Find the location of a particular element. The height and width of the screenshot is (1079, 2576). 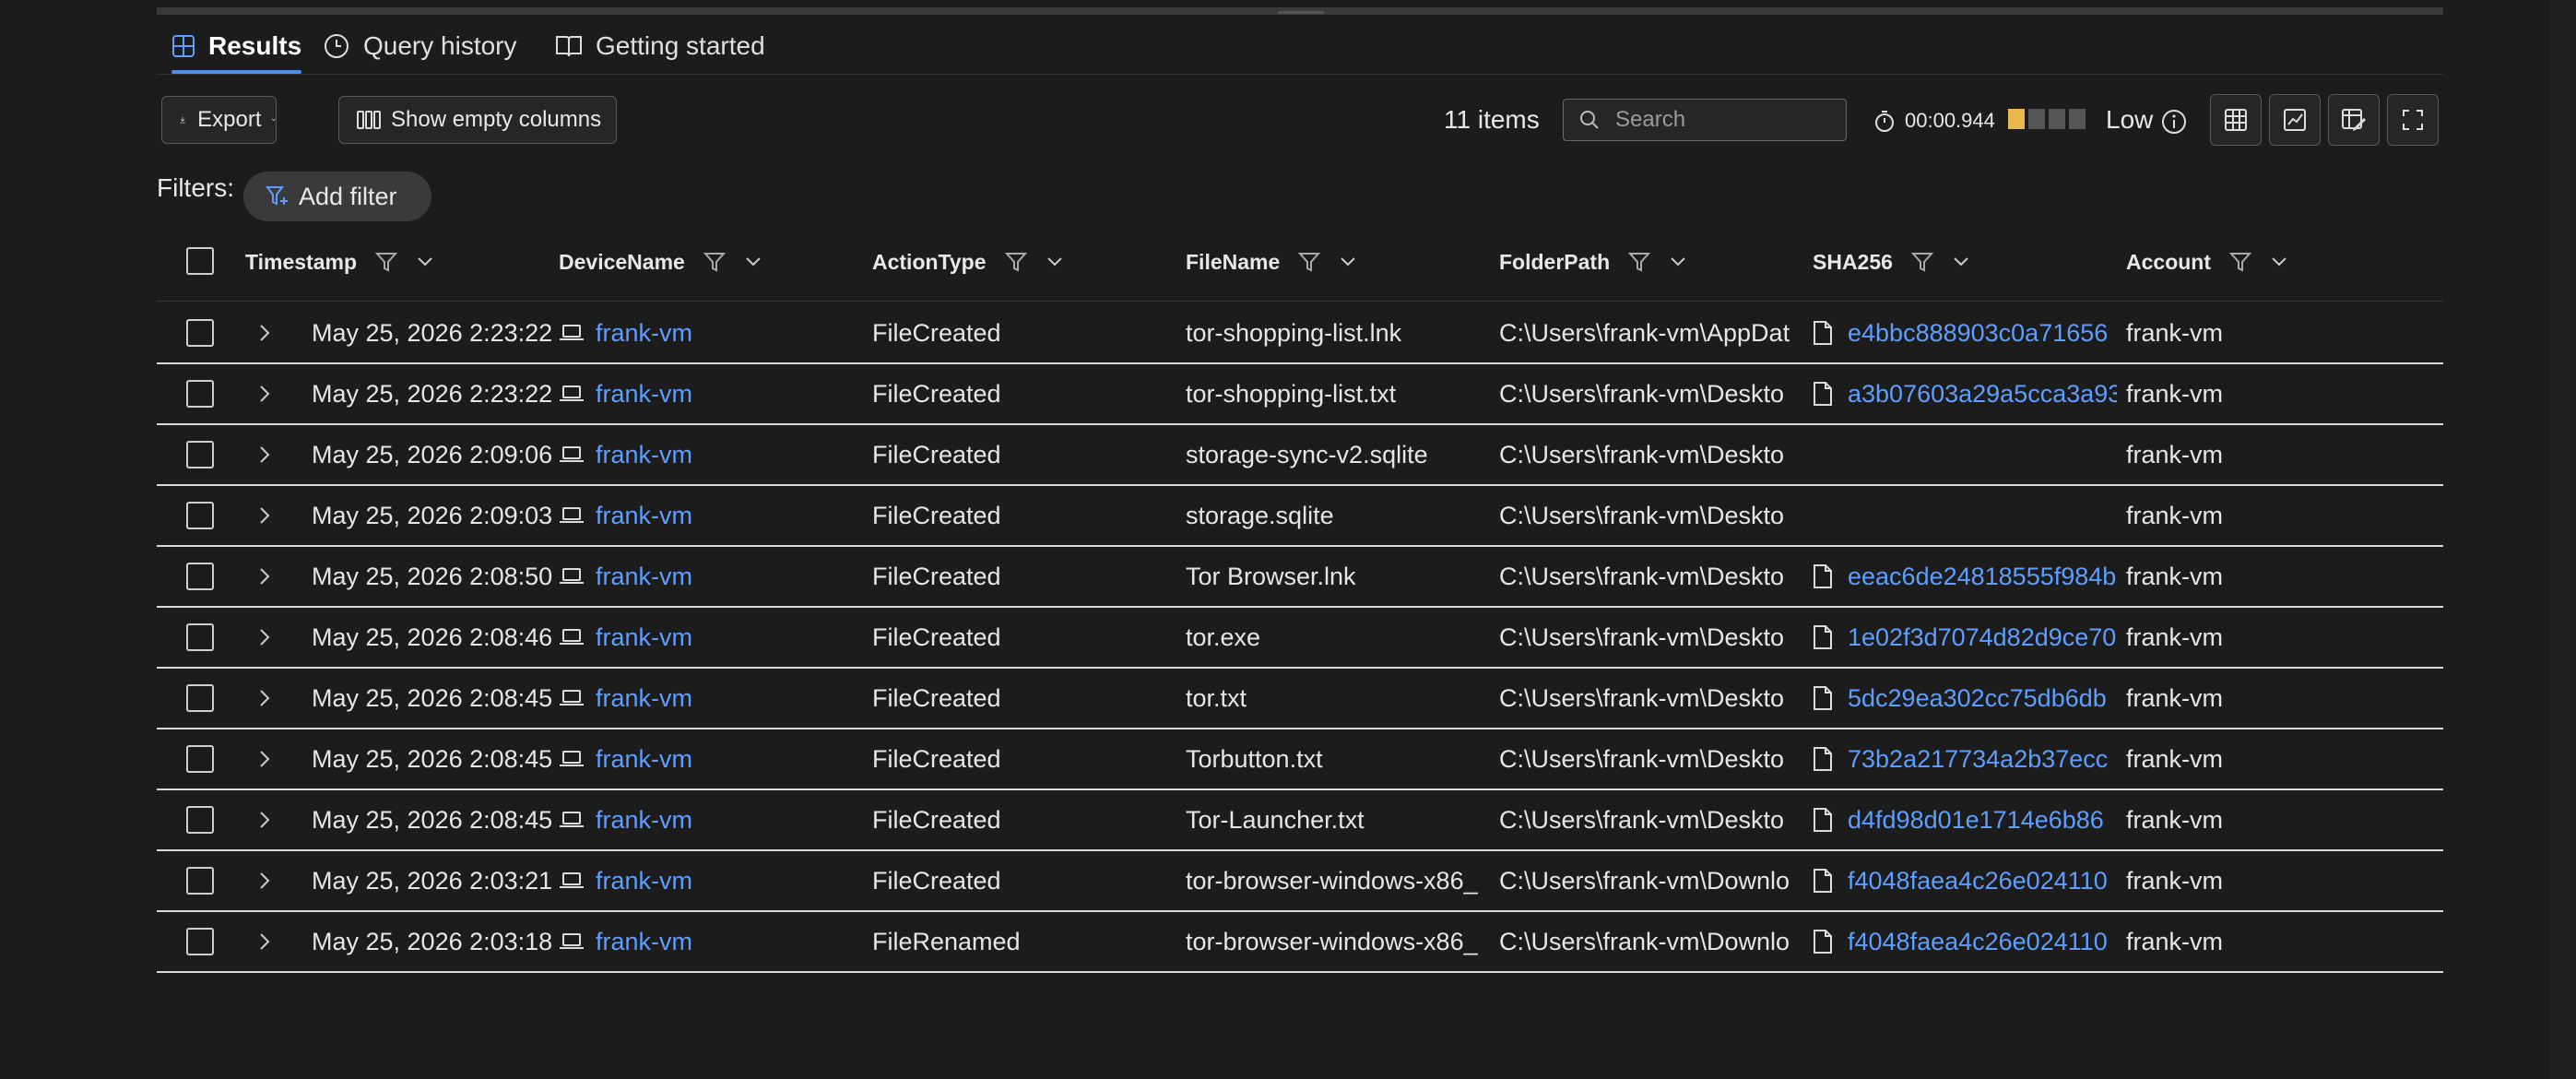

sha256-link: eeac6de24818555f984b is located at coordinates (1982, 577).